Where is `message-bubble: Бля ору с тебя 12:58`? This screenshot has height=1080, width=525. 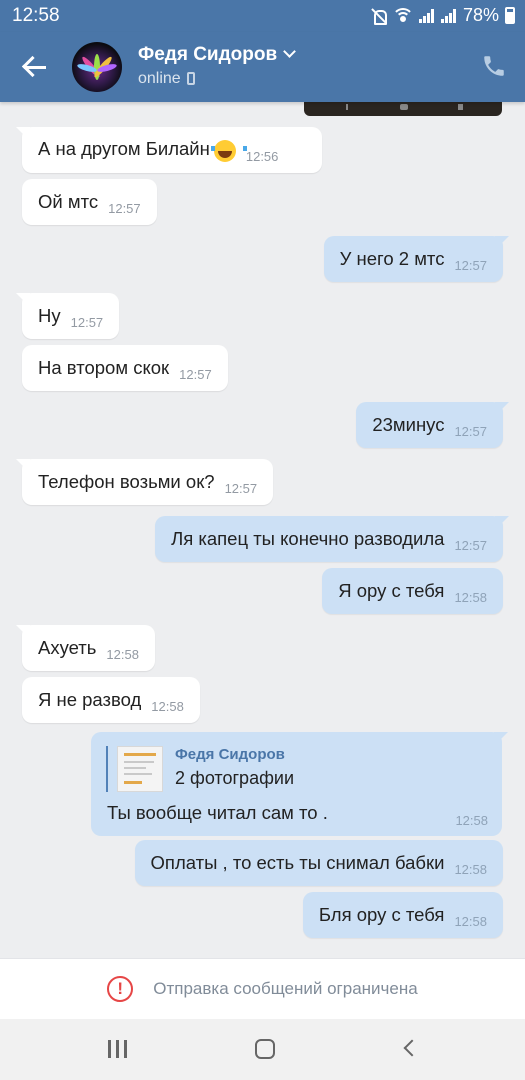
message-bubble: Бля ору с тебя 12:58 is located at coordinates (402, 915).